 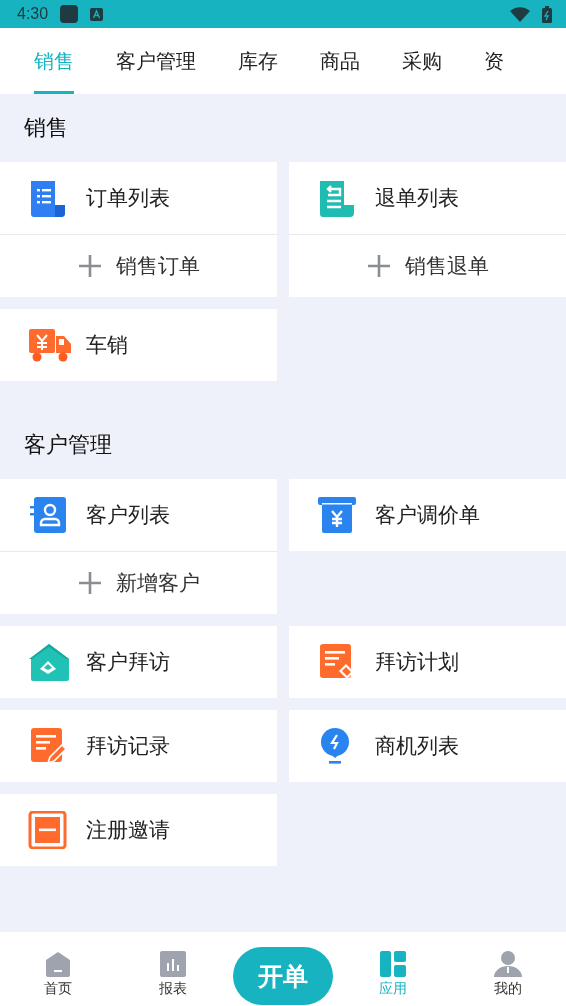 What do you see at coordinates (48, 515) in the screenshot?
I see `contact-card-icon` at bounding box center [48, 515].